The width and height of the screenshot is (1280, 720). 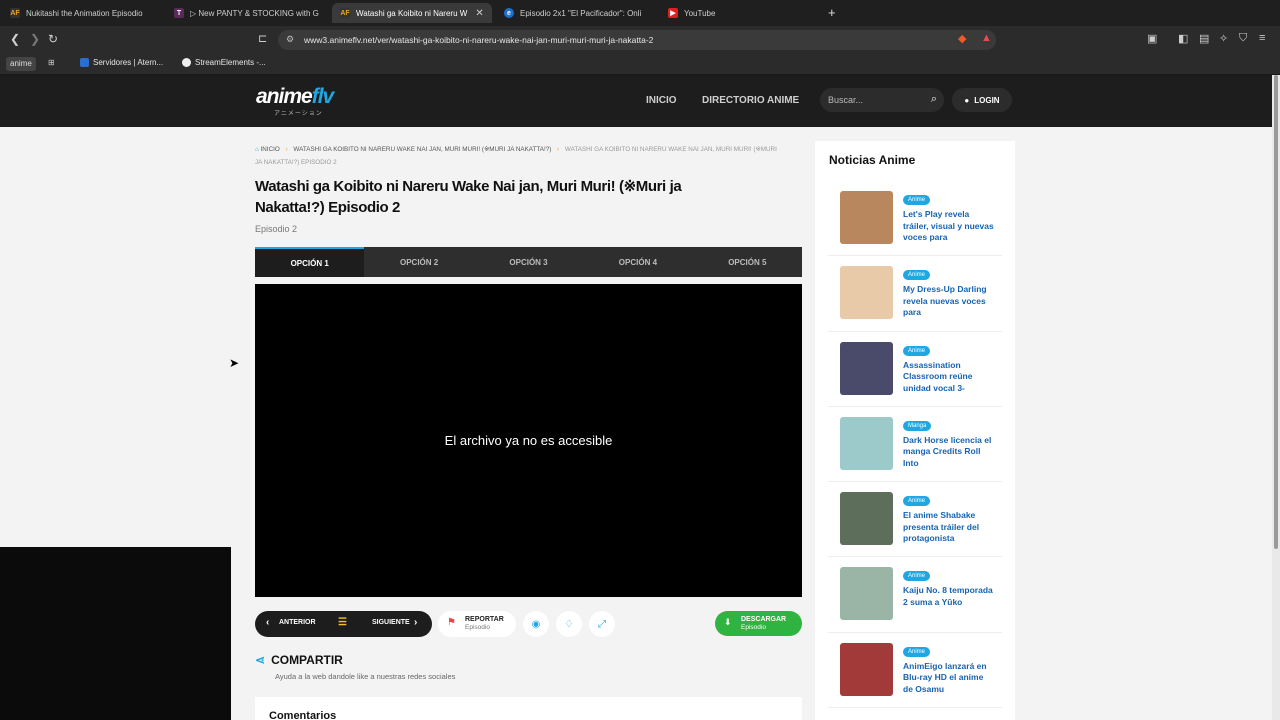 I want to click on aternos-favicon-icon, so click(x=84, y=62).